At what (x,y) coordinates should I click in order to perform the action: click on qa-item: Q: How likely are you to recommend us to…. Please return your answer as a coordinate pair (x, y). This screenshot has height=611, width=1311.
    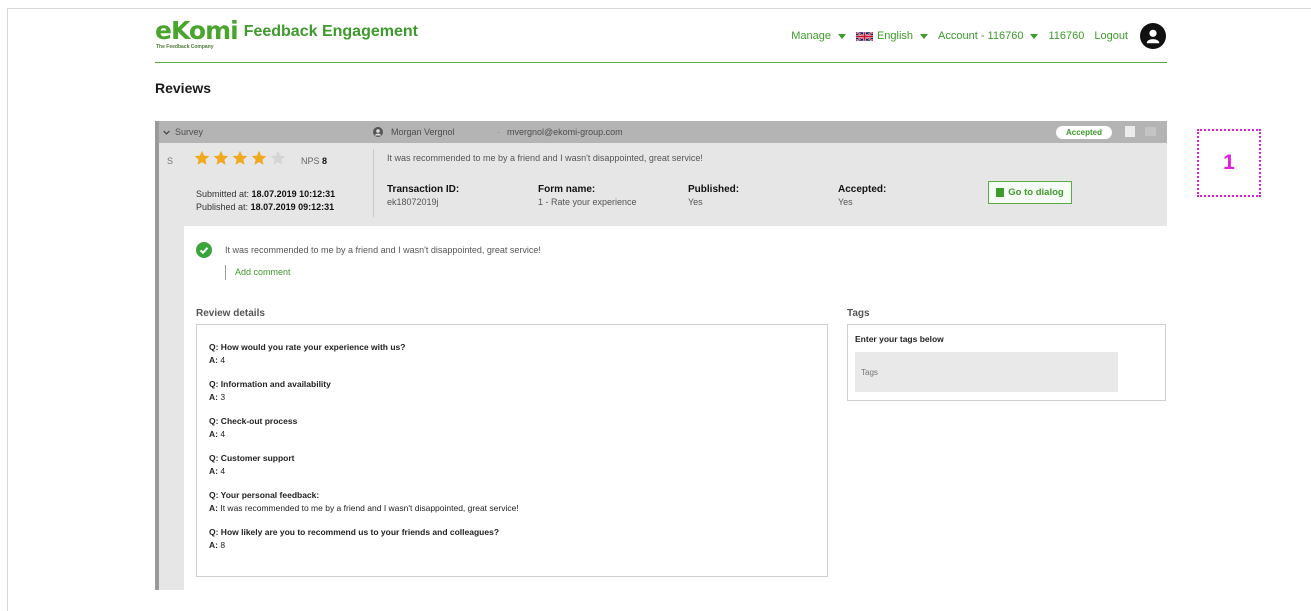
    Looking at the image, I should click on (518, 539).